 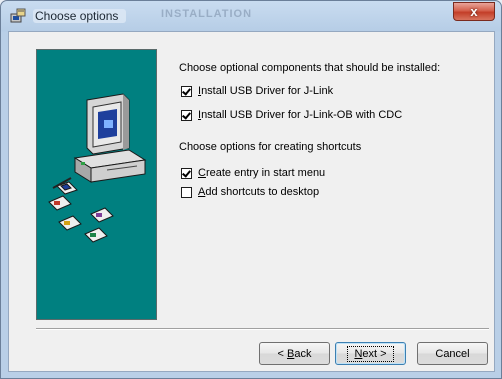 I want to click on window-title: Choose options, so click(x=80, y=16).